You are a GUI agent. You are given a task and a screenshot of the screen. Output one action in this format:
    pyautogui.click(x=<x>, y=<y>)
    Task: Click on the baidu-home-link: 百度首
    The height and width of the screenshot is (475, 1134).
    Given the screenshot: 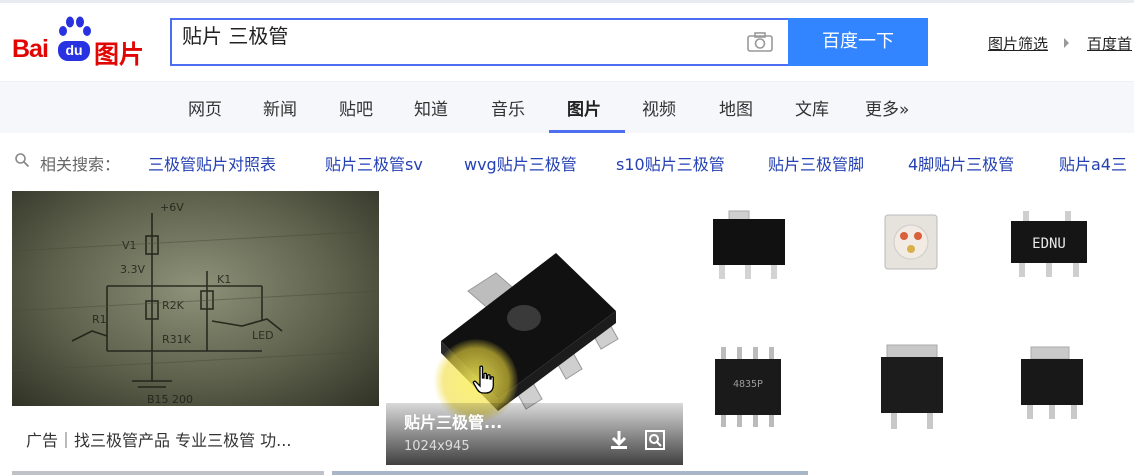 What is the action you would take?
    pyautogui.click(x=1109, y=43)
    